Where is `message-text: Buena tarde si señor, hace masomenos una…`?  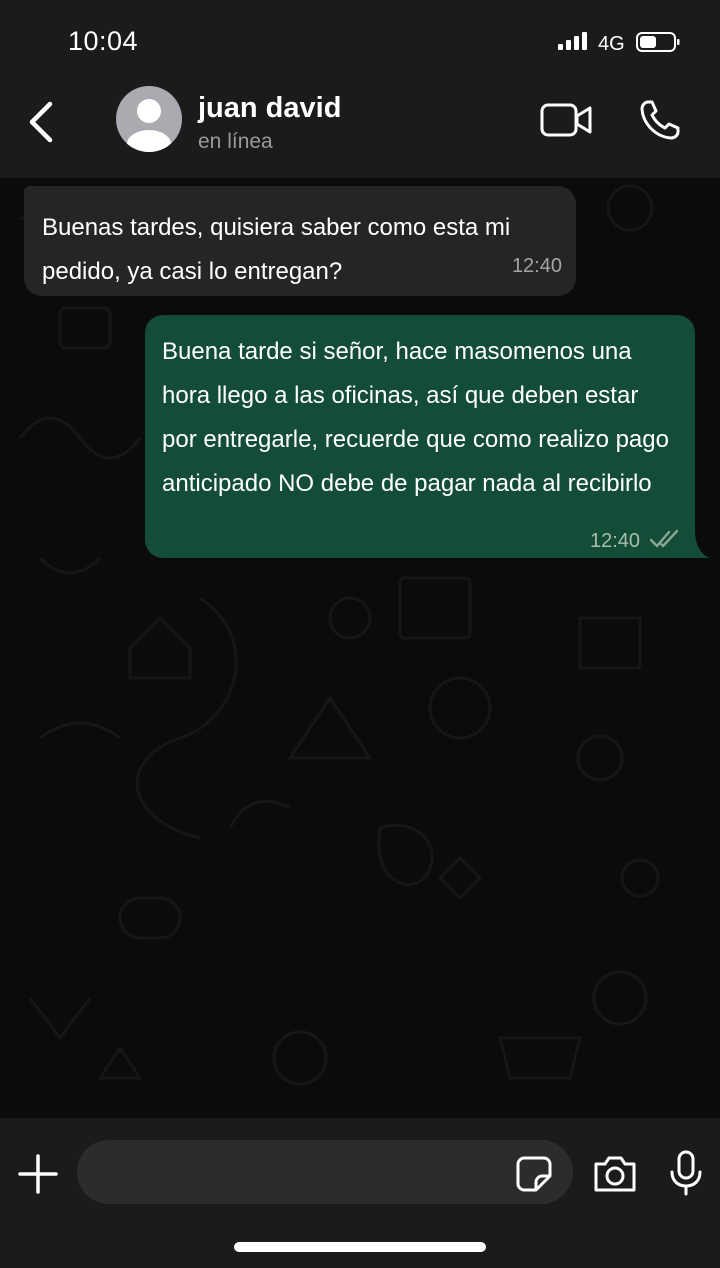
message-text: Buena tarde si señor, hace masomenos una… is located at coordinates (415, 417).